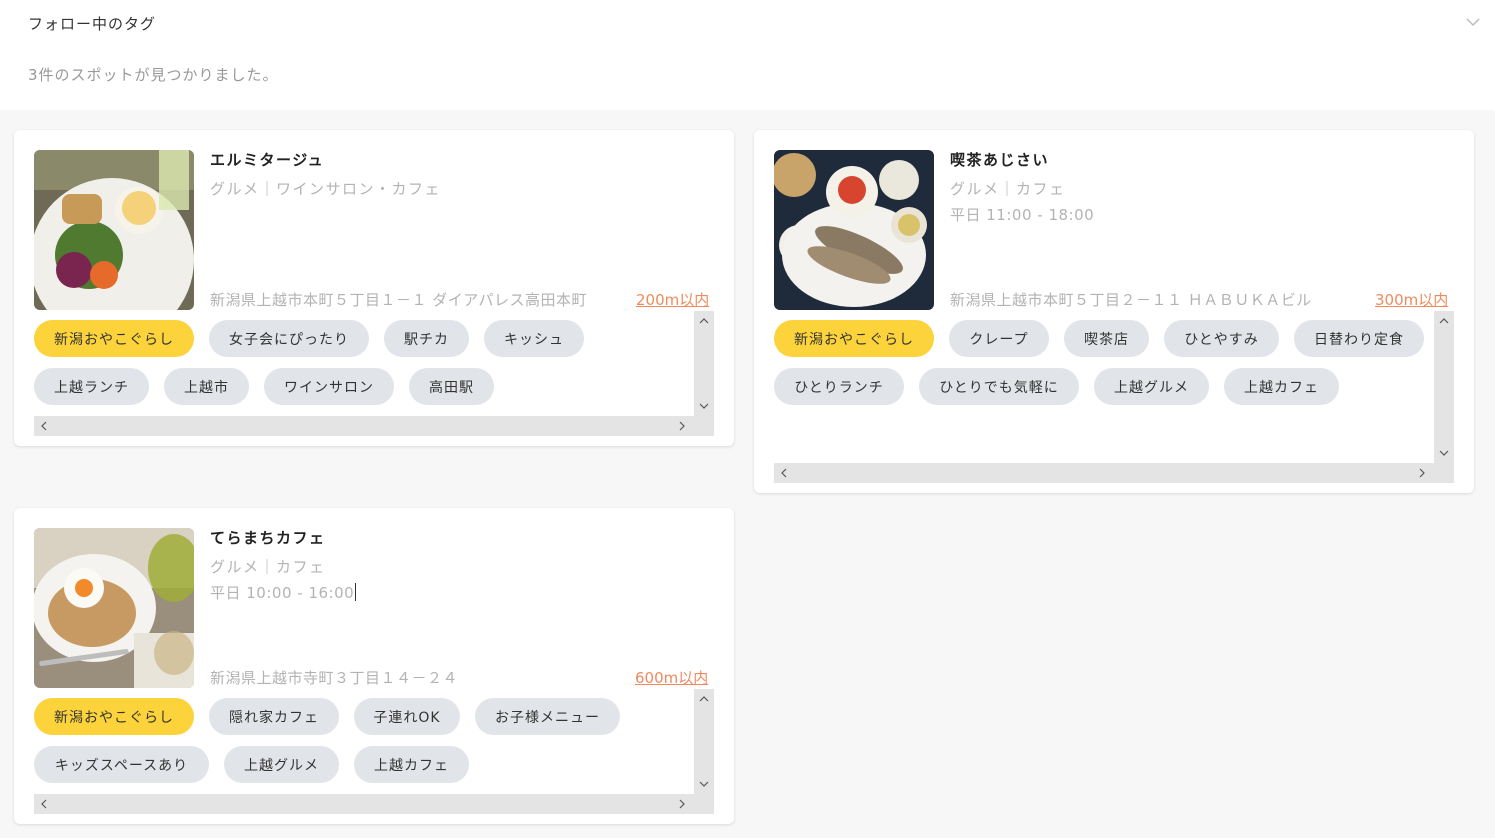 This screenshot has height=838, width=1495. Describe the element at coordinates (92, 23) in the screenshot. I see `followed-tags-title: フォロー中のタグ` at that location.